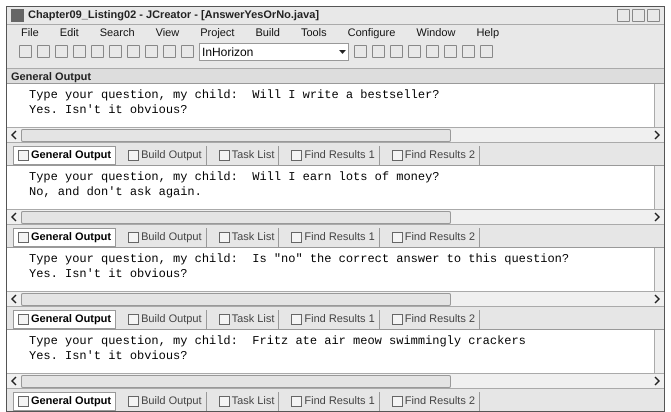 Image resolution: width=671 pixels, height=412 pixels. Describe the element at coordinates (278, 341) in the screenshot. I see `output-line: Type your question, my child: Fritz ate air meow swimmingly crackers` at that location.